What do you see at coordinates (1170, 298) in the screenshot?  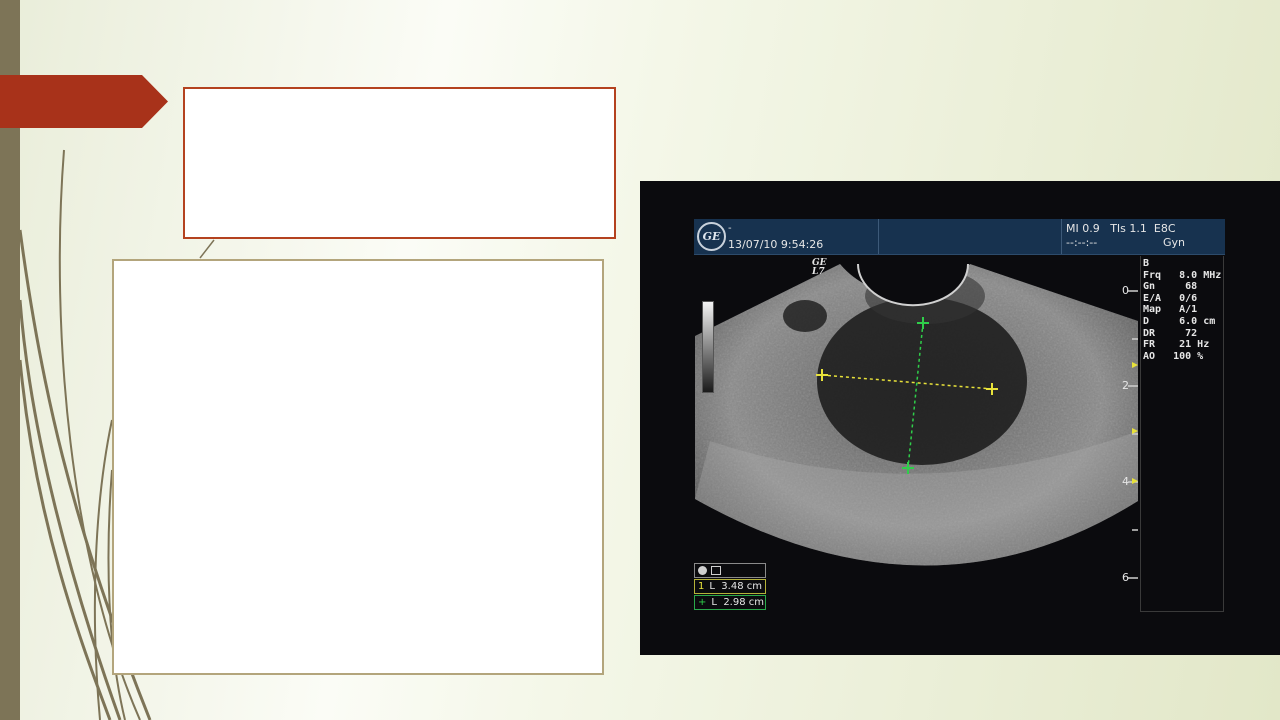 I see `param-row: E/A 0/6` at bounding box center [1170, 298].